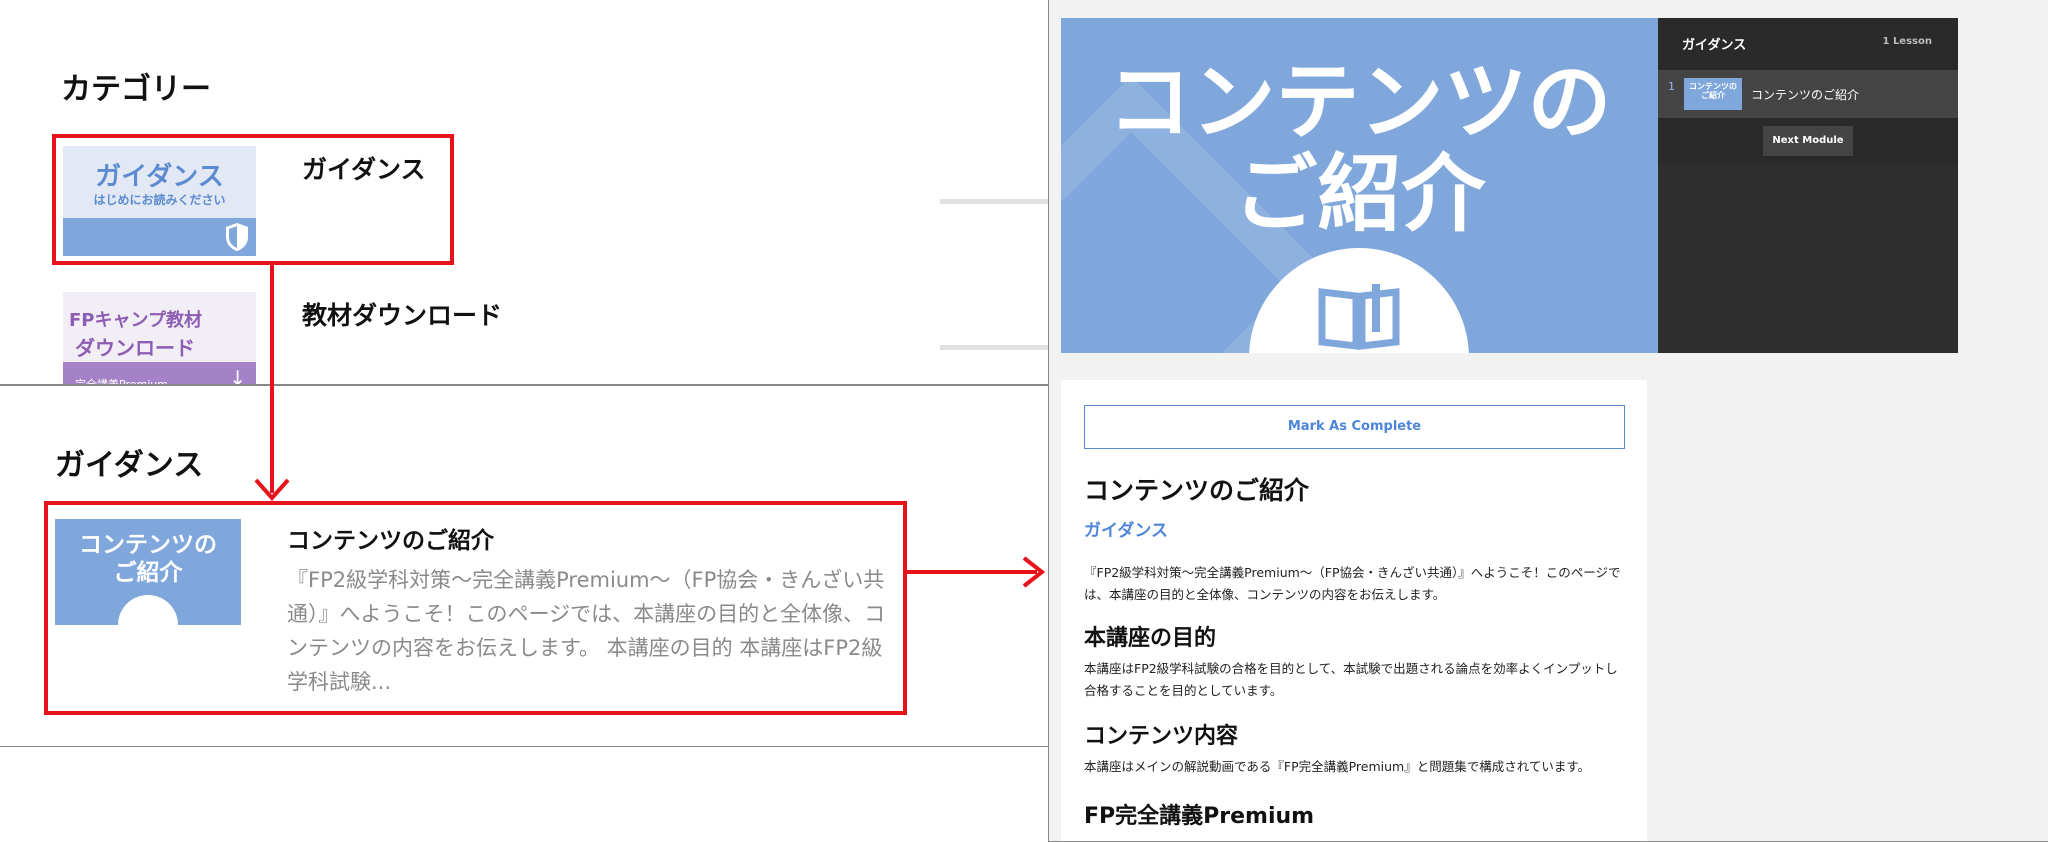 Image resolution: width=2048 pixels, height=842 pixels. Describe the element at coordinates (1714, 45) in the screenshot. I see `sidebar-module-title: ガイダンス` at that location.